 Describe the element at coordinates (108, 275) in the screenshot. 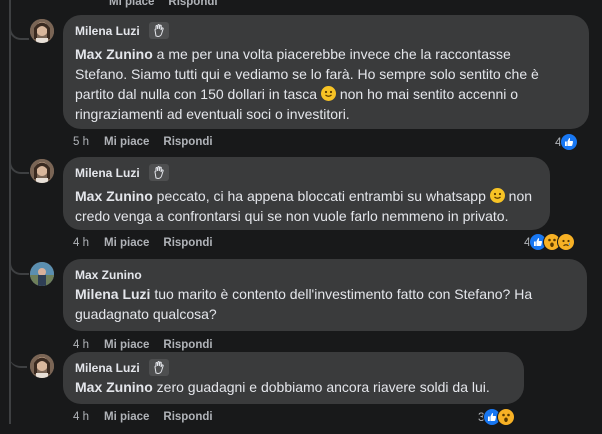

I see `comment-author: Max Zunino` at that location.